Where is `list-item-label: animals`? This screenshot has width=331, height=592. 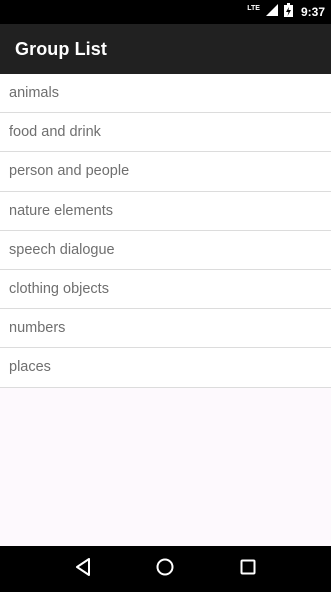 list-item-label: animals is located at coordinates (34, 93).